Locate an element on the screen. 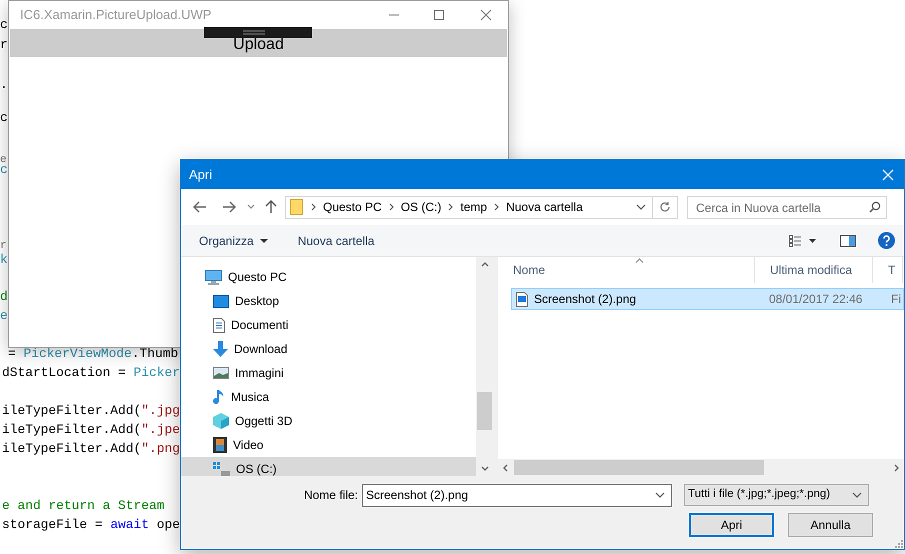 The width and height of the screenshot is (905, 554). resize-grip-icon is located at coordinates (899, 544).